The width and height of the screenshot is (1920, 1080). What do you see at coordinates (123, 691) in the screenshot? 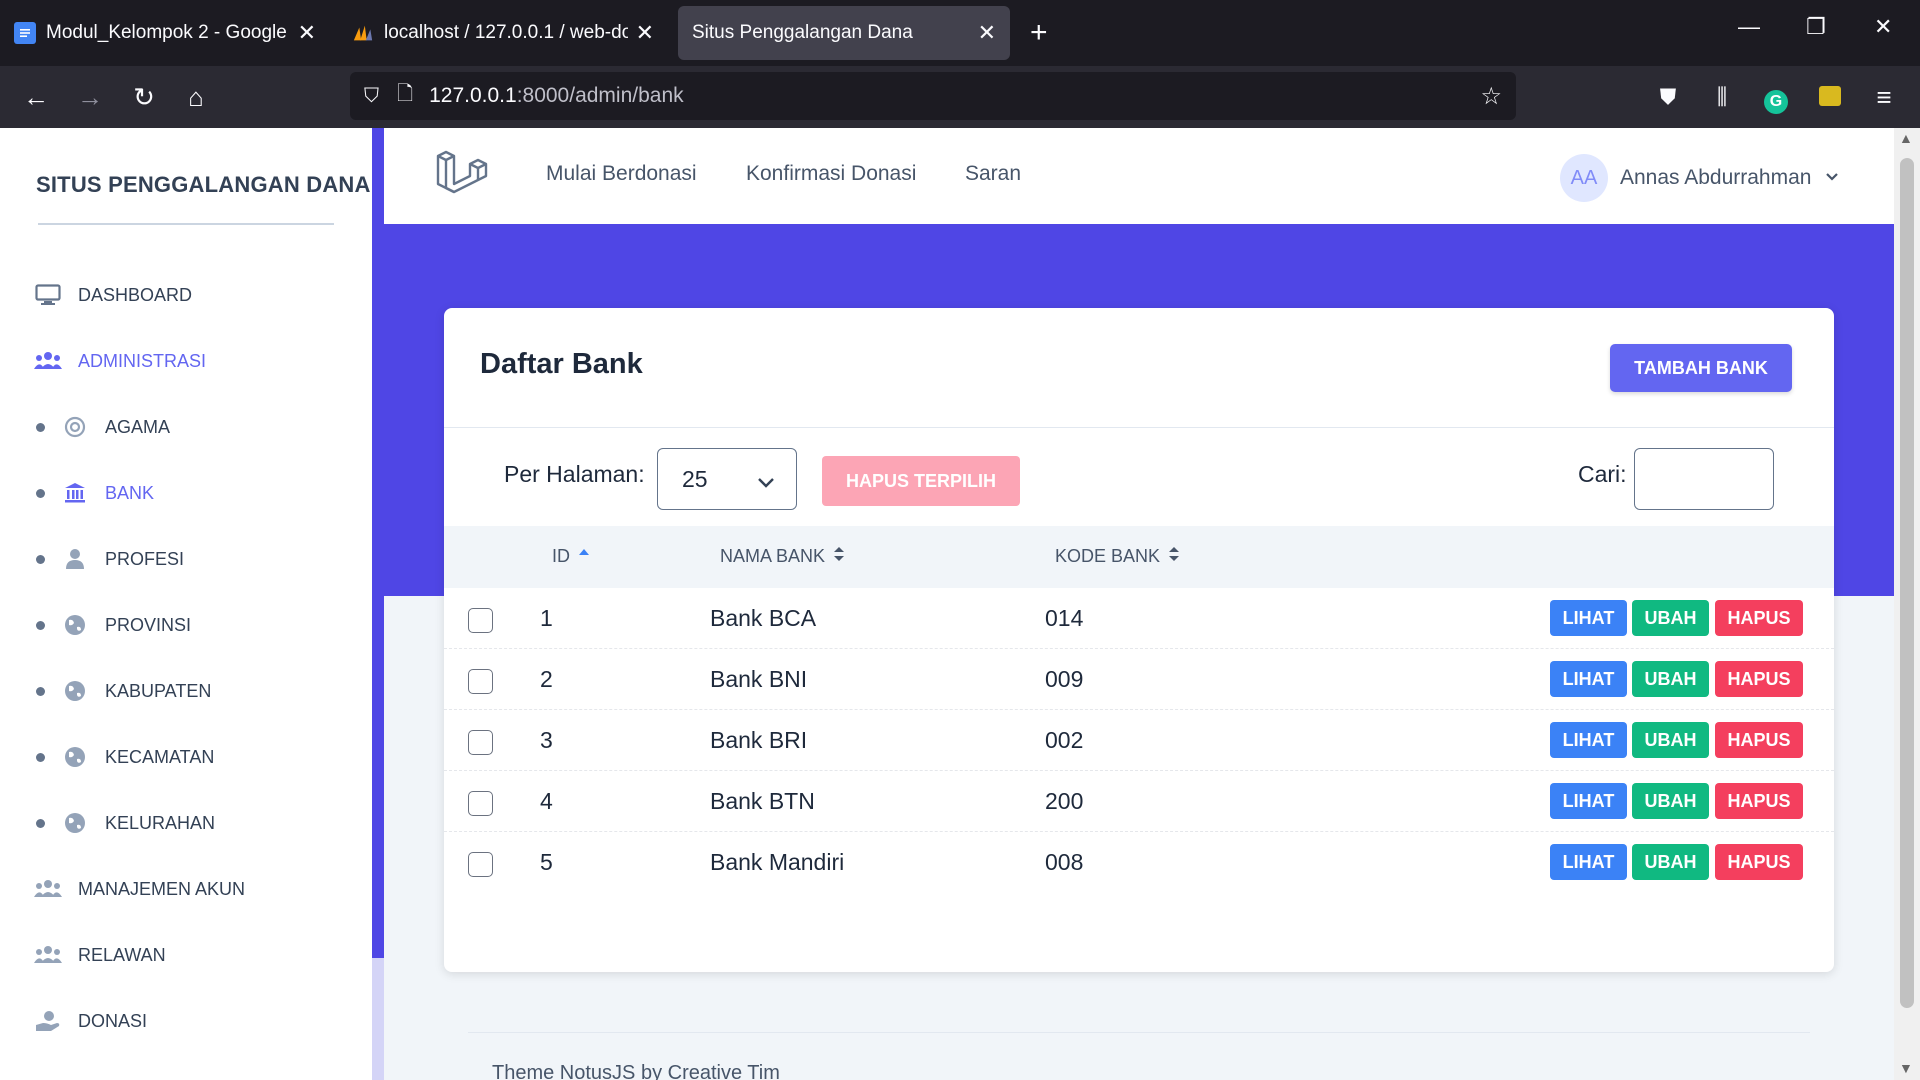
I see `sidebar-item-kabupaten: KABUPATEN` at bounding box center [123, 691].